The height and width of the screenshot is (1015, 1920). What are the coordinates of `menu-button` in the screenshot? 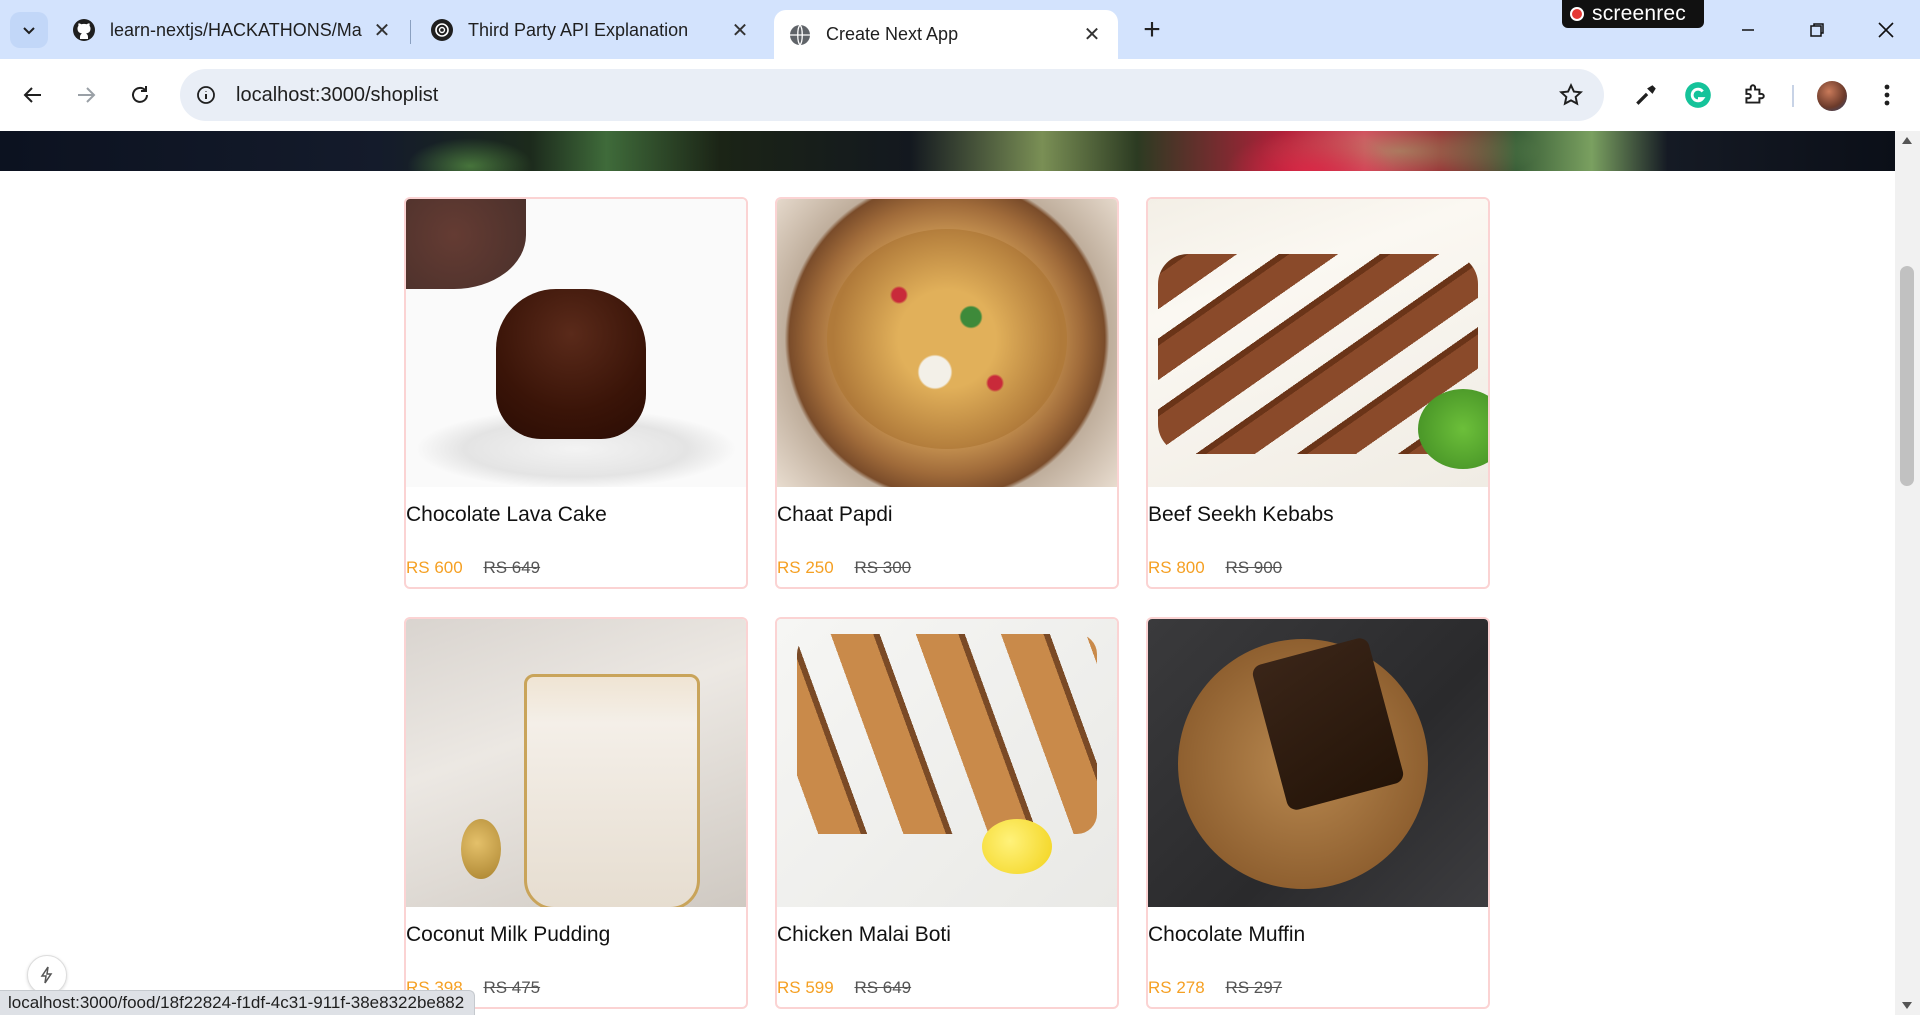 It's located at (1887, 95).